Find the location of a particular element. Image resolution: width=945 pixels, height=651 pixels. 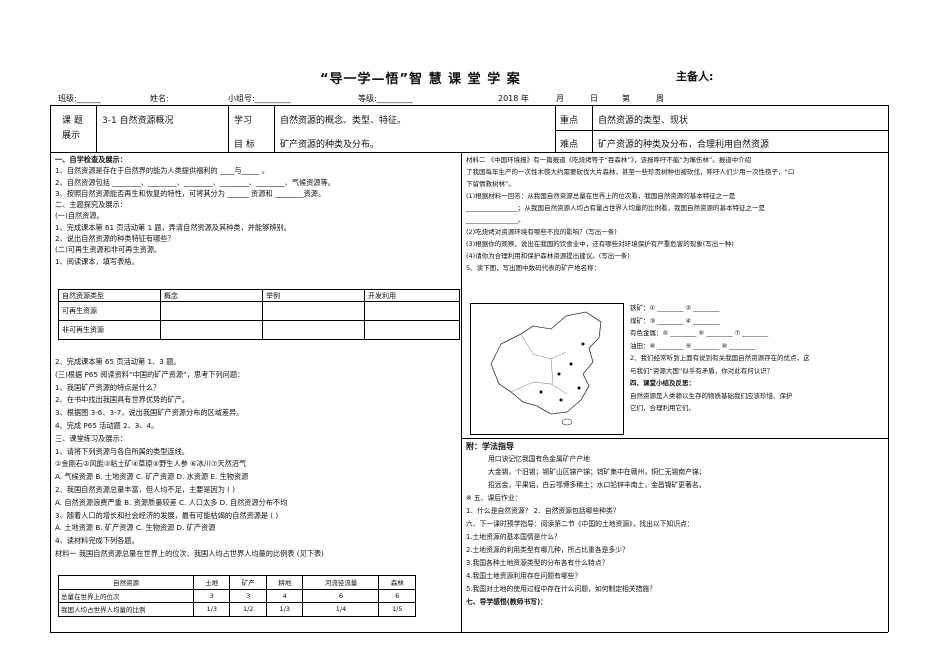

text-line: 2、完成课本第 65 页活动第 1、3 题。 is located at coordinates (118, 361).